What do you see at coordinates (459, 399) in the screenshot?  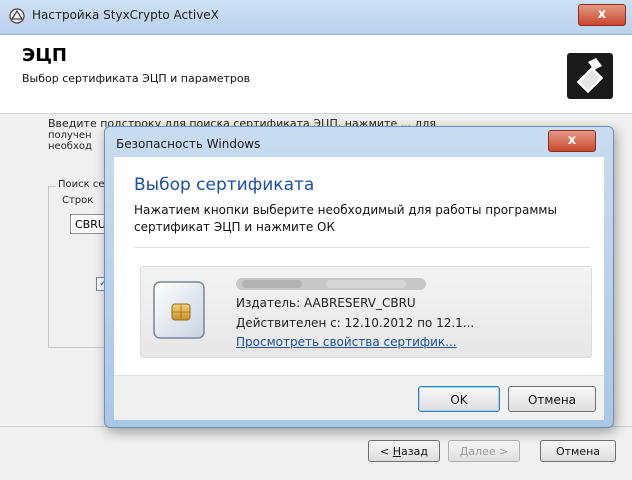 I see `ok-button: OK` at bounding box center [459, 399].